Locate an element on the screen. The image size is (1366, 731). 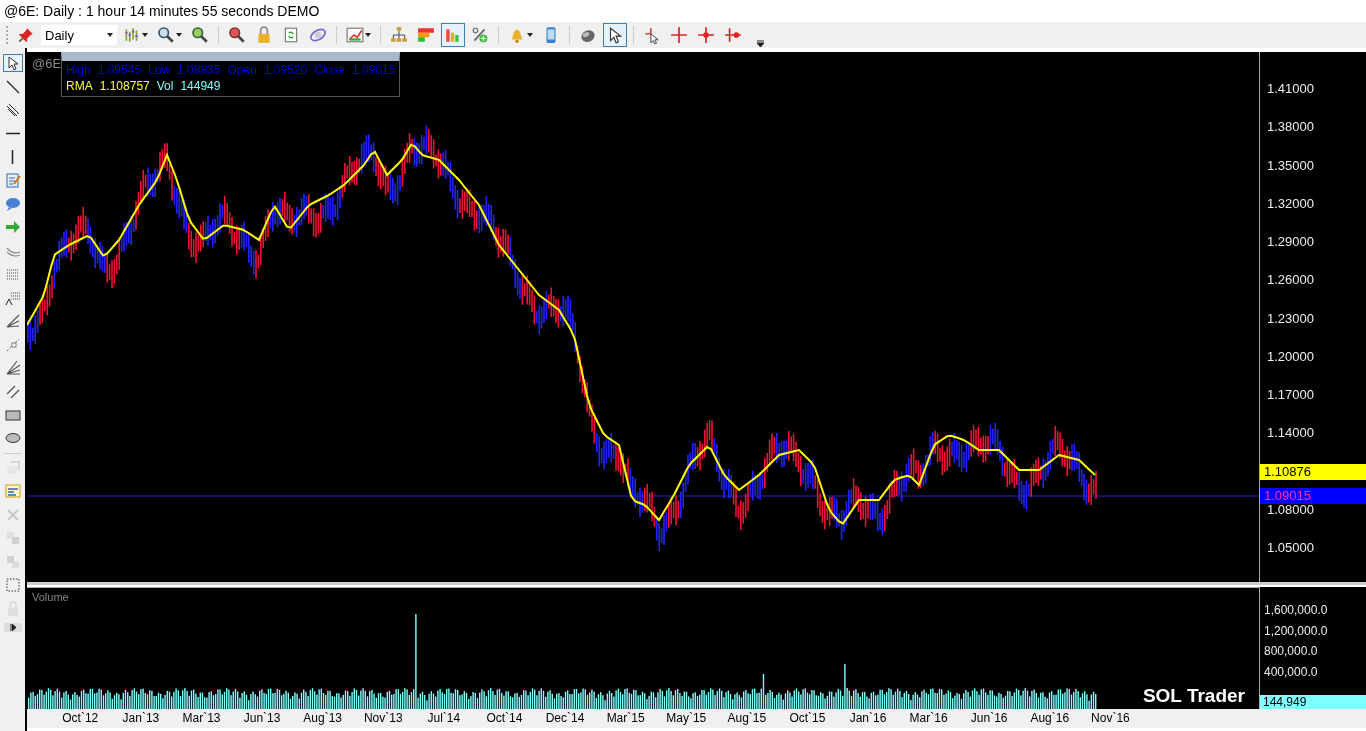
color-bars-icon is located at coordinates (426, 35).